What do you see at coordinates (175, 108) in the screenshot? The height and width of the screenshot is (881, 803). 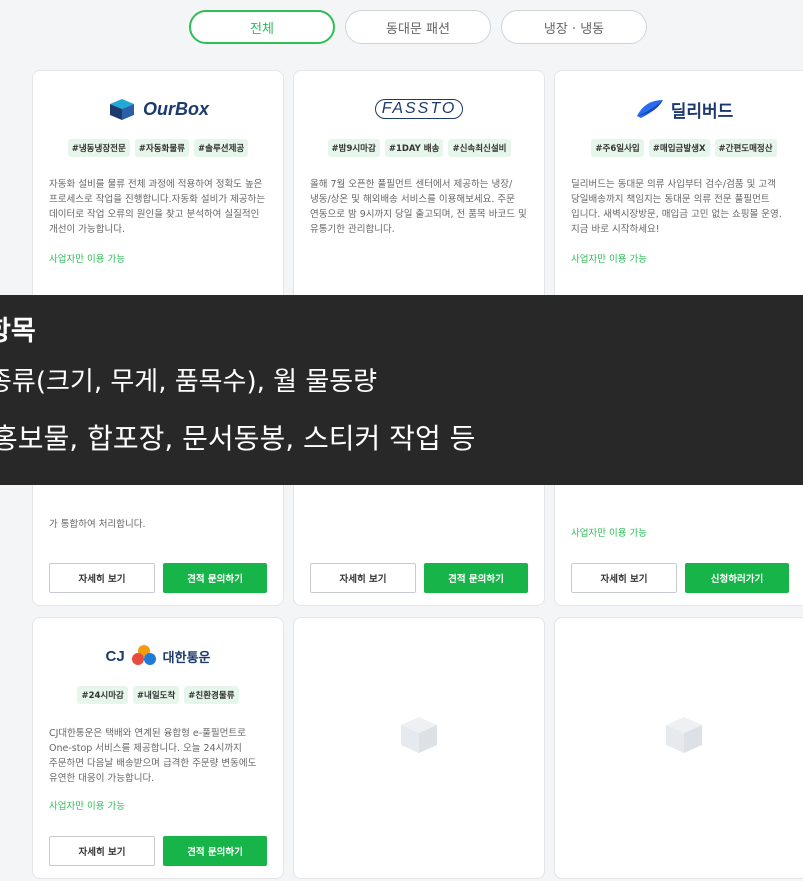 I see `ourbox-logo-text: OurBox` at bounding box center [175, 108].